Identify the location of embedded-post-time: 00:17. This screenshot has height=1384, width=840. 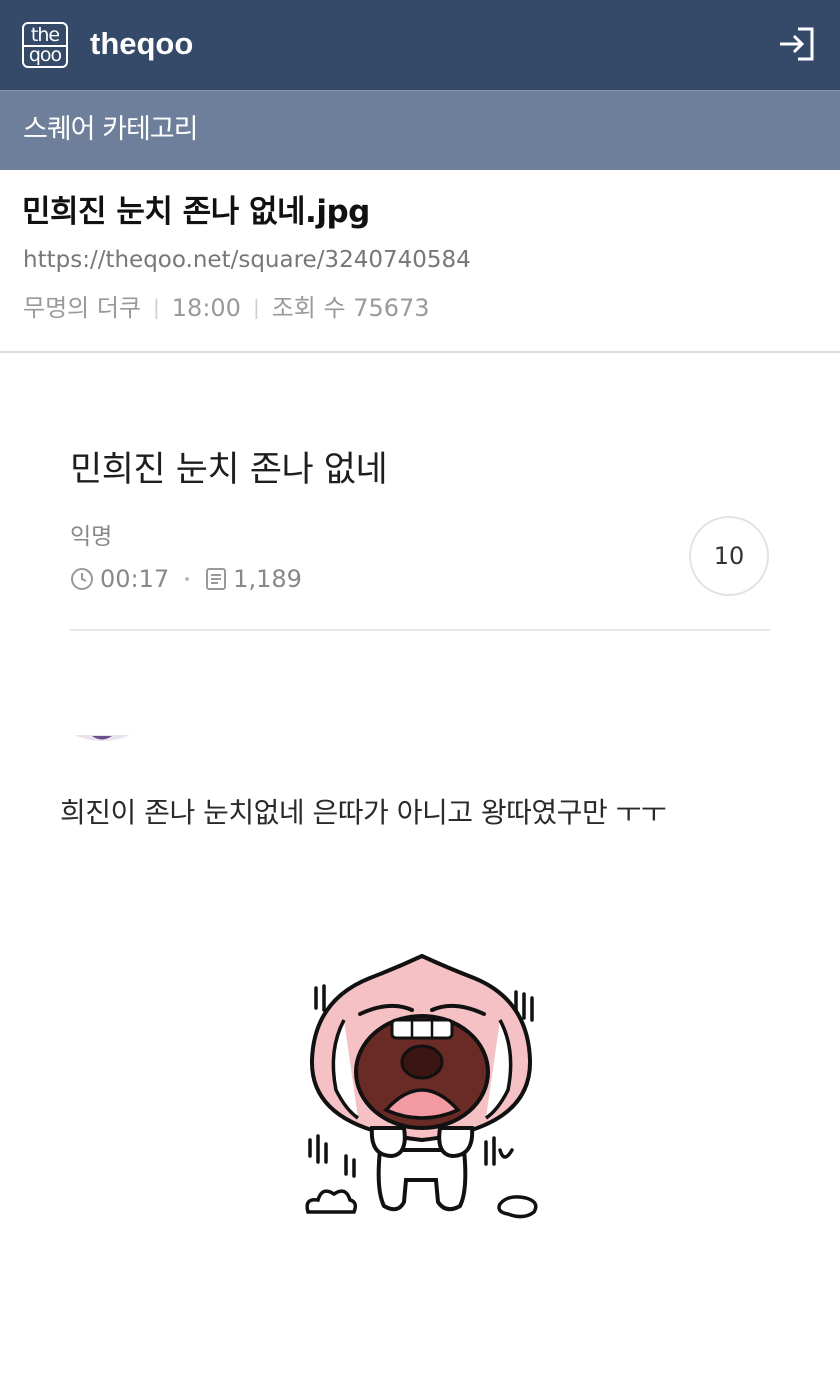
(135, 579).